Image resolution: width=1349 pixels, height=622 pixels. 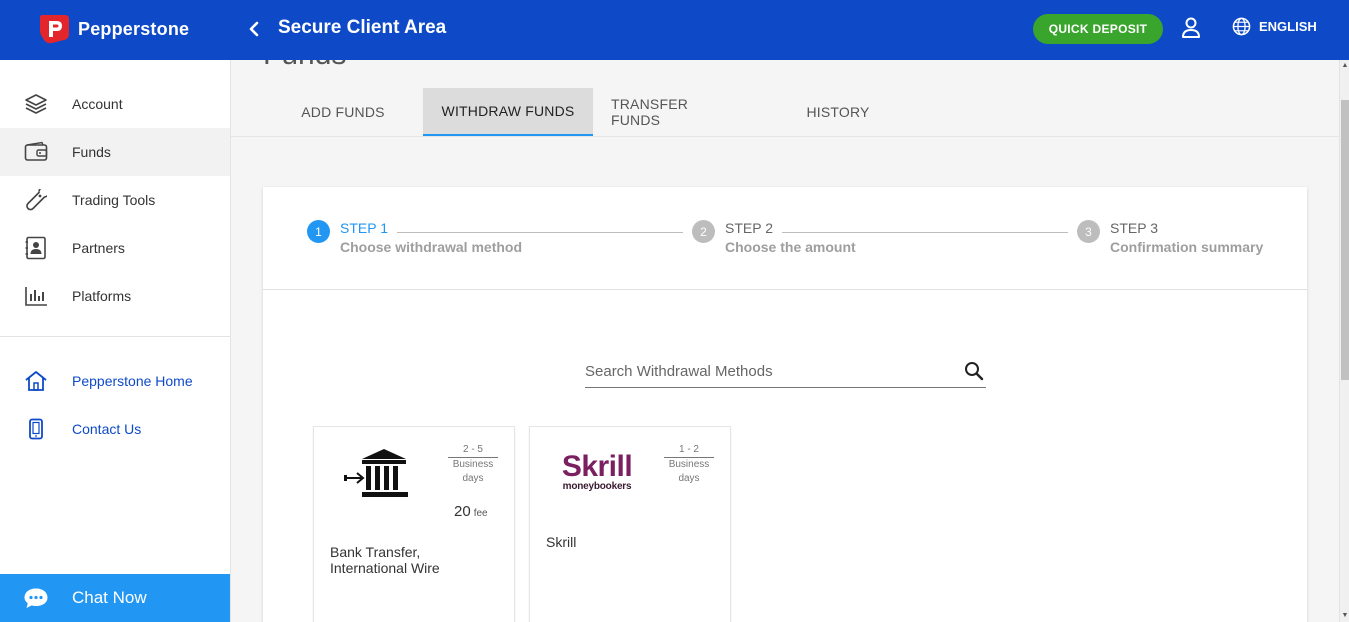 What do you see at coordinates (132, 381) in the screenshot?
I see `sidebar-item-label: Pepperstone Home` at bounding box center [132, 381].